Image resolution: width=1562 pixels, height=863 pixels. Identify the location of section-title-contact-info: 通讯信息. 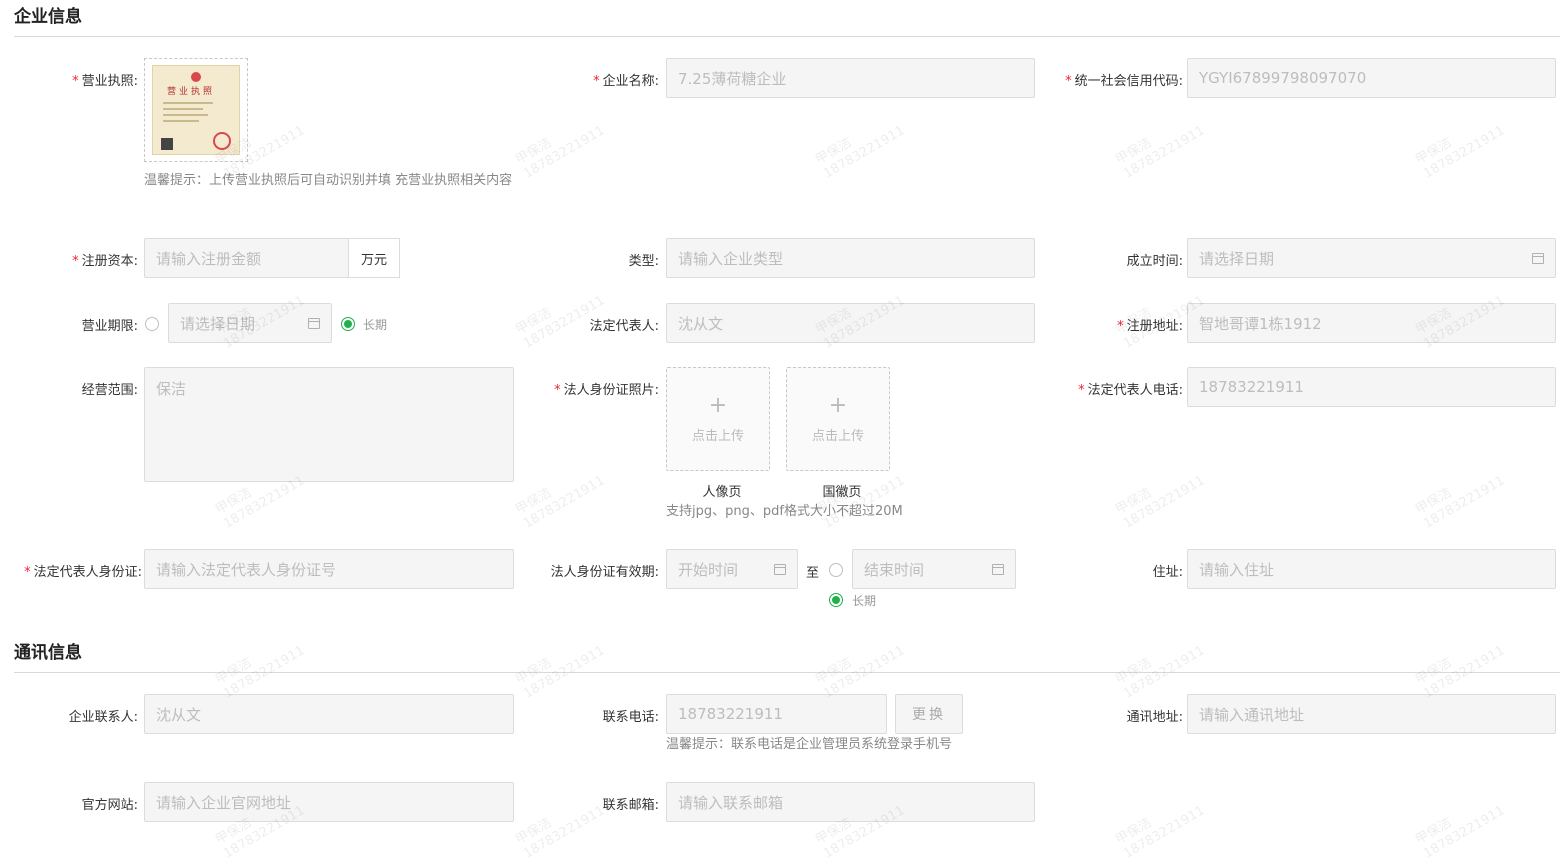
(48, 653).